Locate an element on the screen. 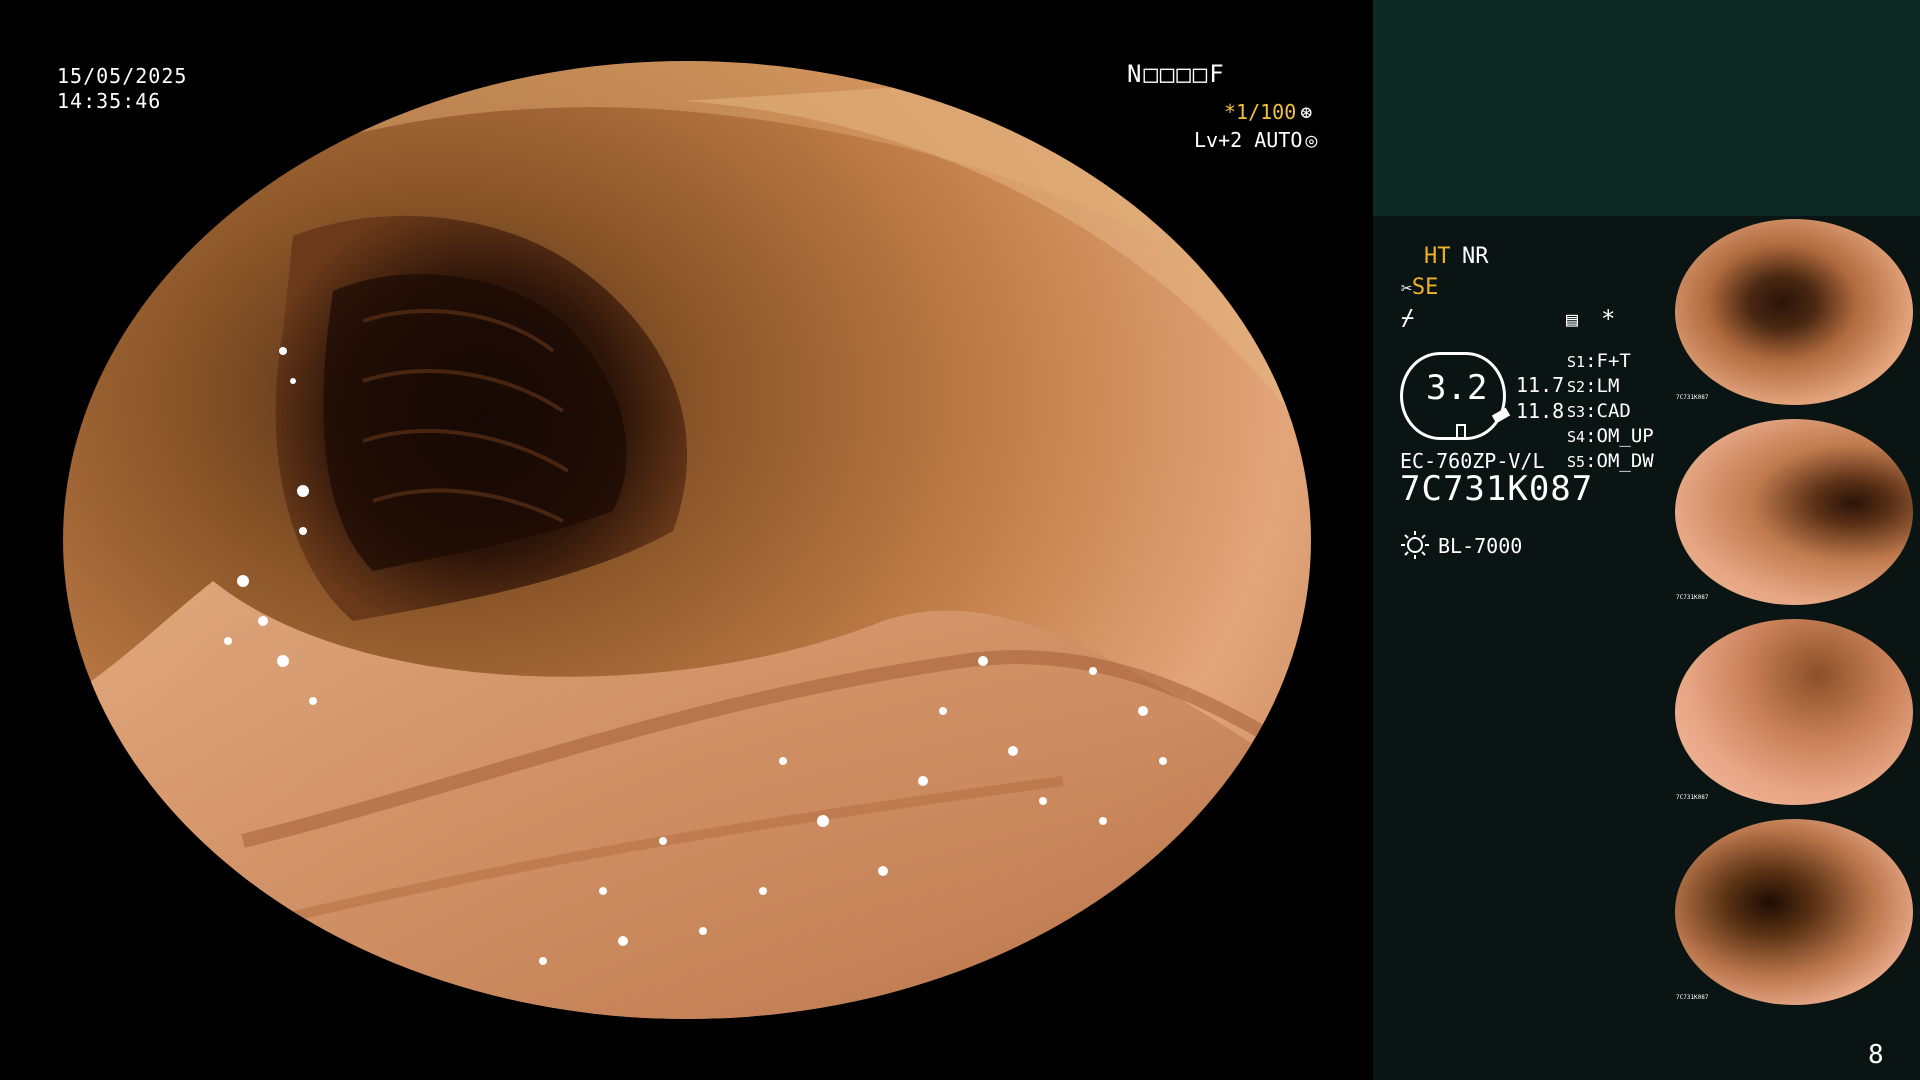 This screenshot has height=1080, width=1920. star-indicator: * is located at coordinates (1608, 319).